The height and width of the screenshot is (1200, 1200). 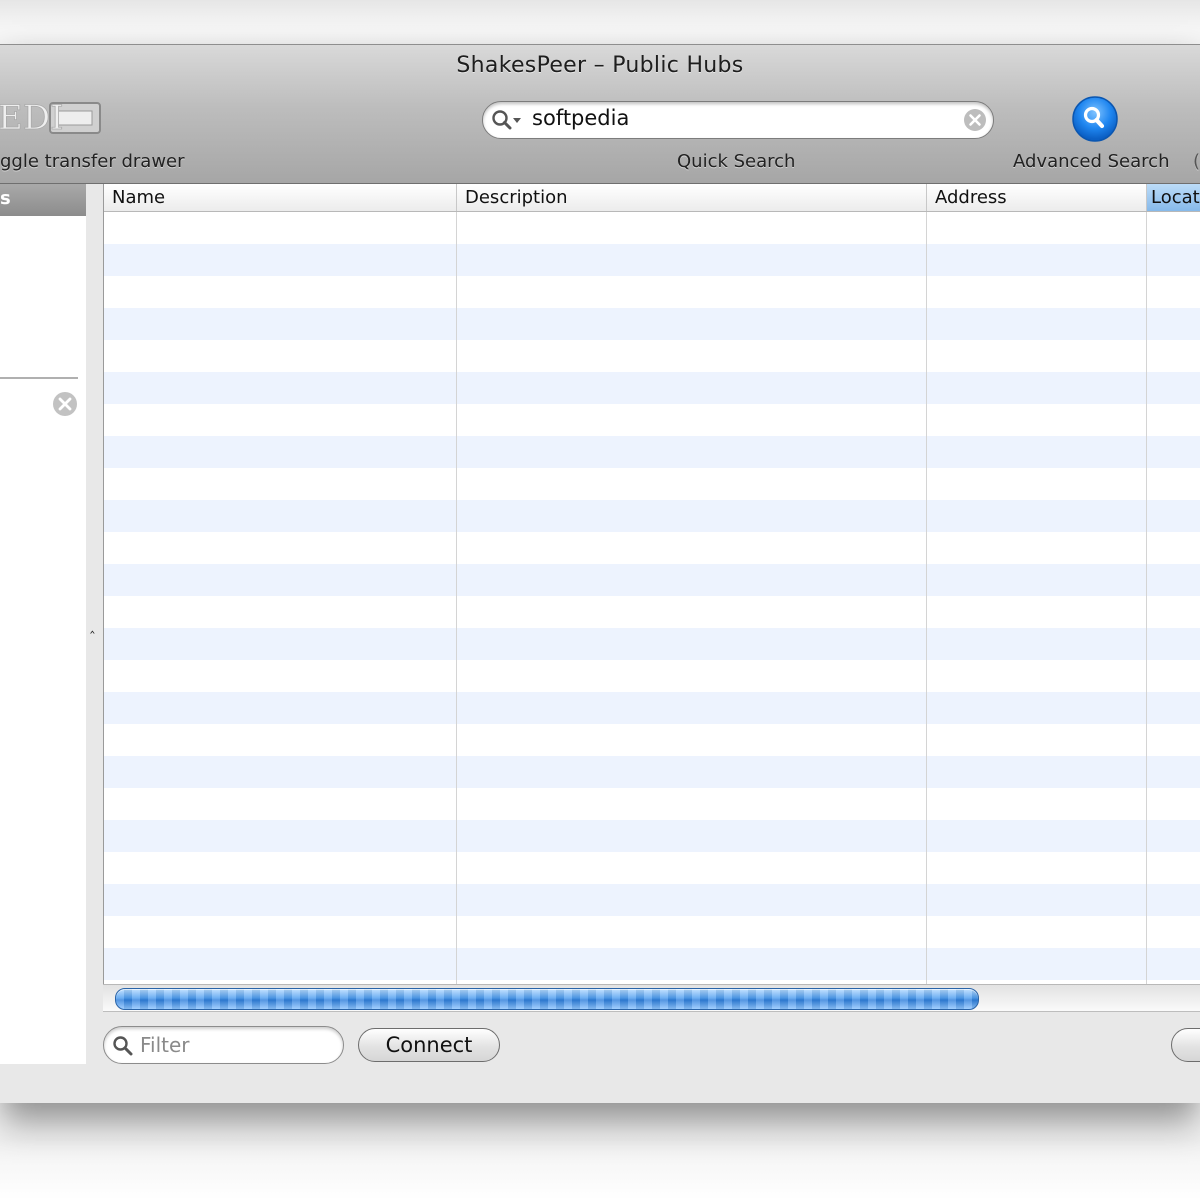 I want to click on logo-text: EDI, so click(x=32, y=117).